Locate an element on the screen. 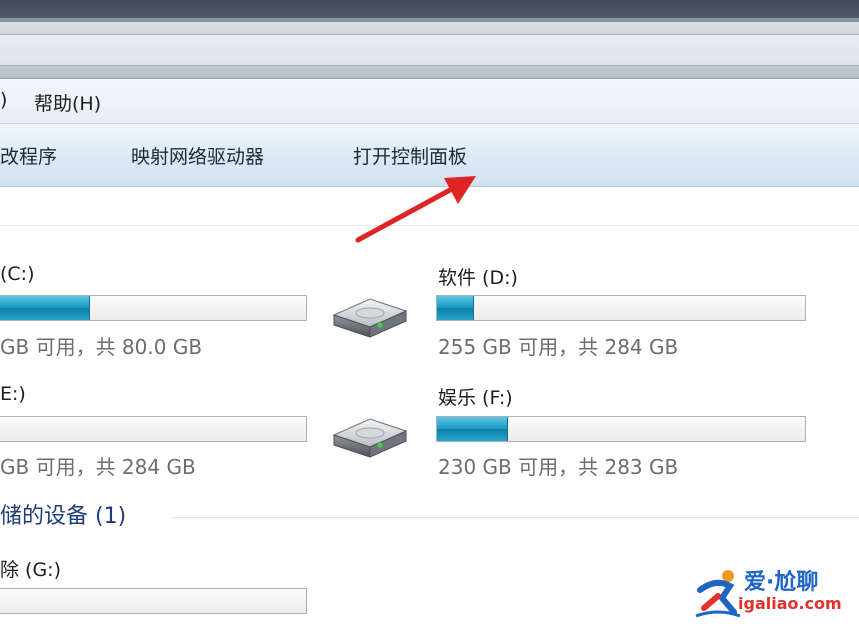  address-bar-area is located at coordinates (429, 50).